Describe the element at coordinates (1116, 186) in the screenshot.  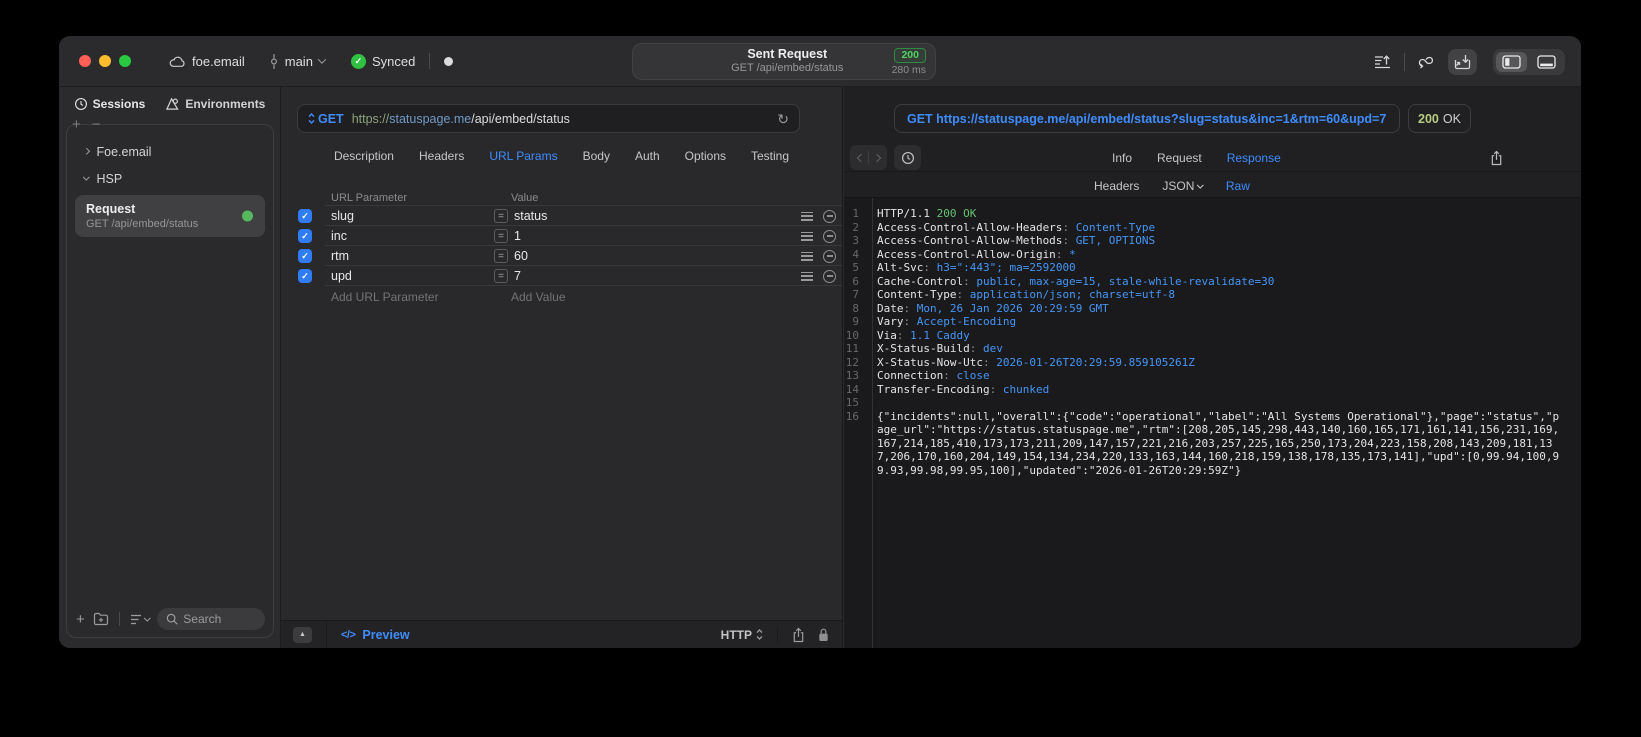
I see `response-subtab-headers: Headers` at that location.